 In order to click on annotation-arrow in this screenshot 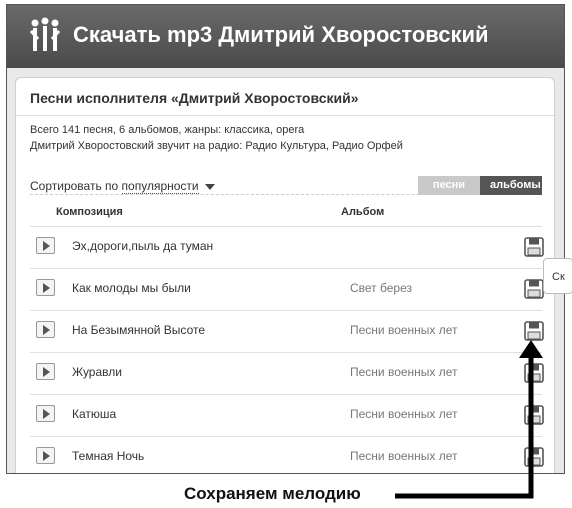, I will do `click(469, 419)`.